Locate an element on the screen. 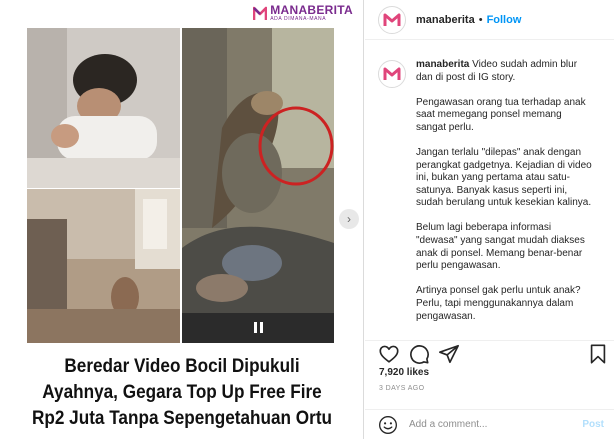 The image size is (614, 439). comment-bar: Post is located at coordinates (489, 424).